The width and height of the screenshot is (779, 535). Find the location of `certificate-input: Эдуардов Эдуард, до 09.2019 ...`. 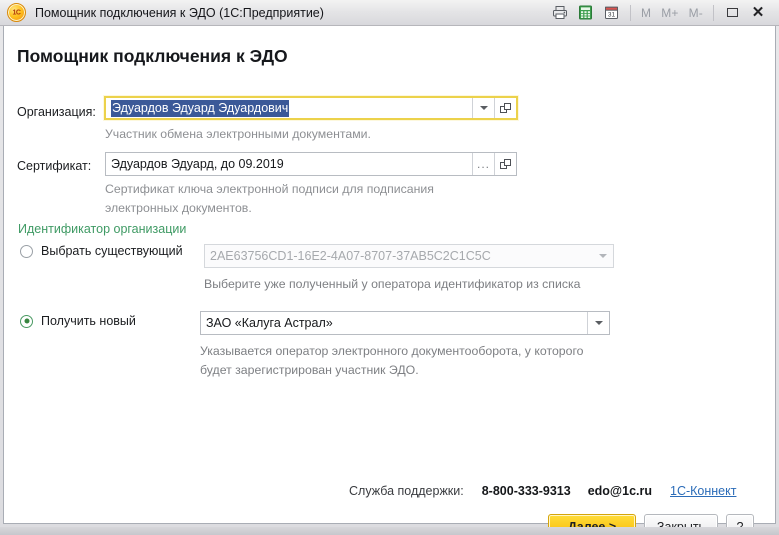

certificate-input: Эдуардов Эдуард, до 09.2019 ... is located at coordinates (311, 164).